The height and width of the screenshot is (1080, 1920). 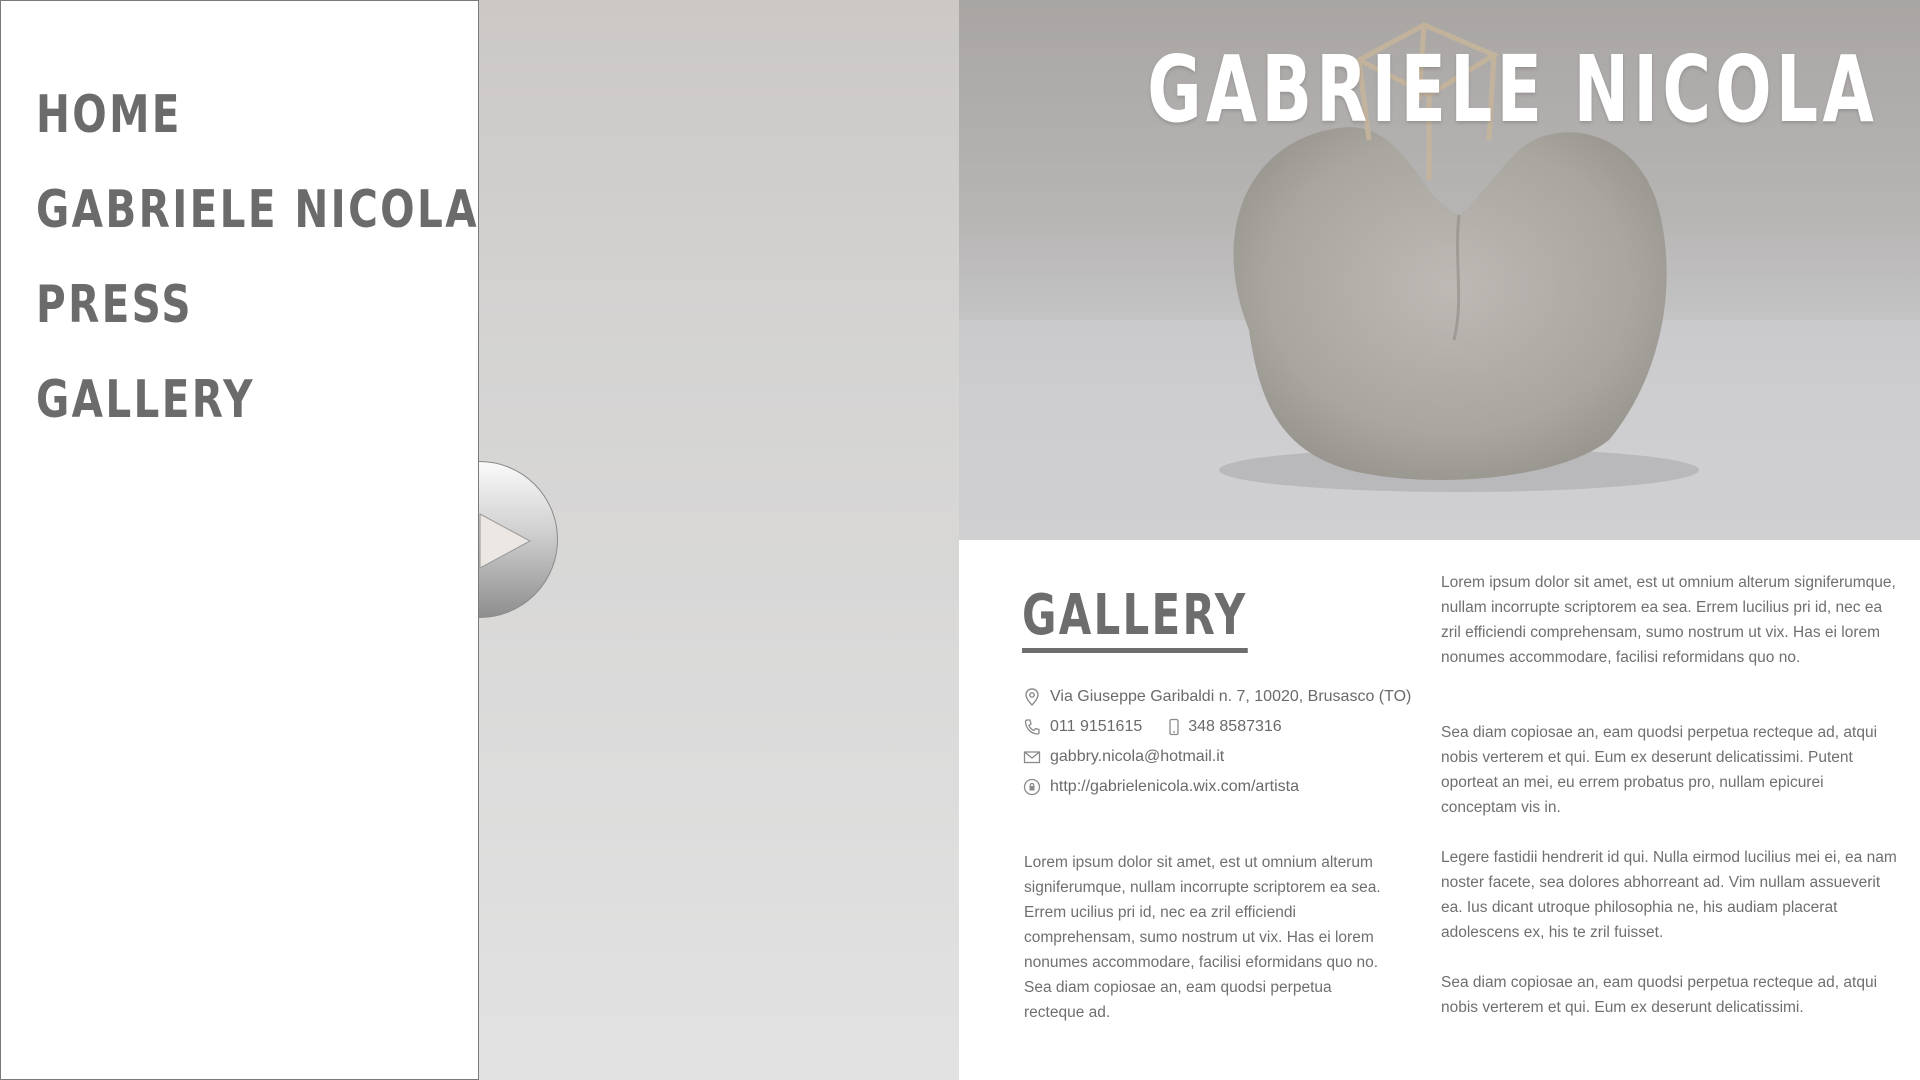 I want to click on map-pin-icon, so click(x=1032, y=697).